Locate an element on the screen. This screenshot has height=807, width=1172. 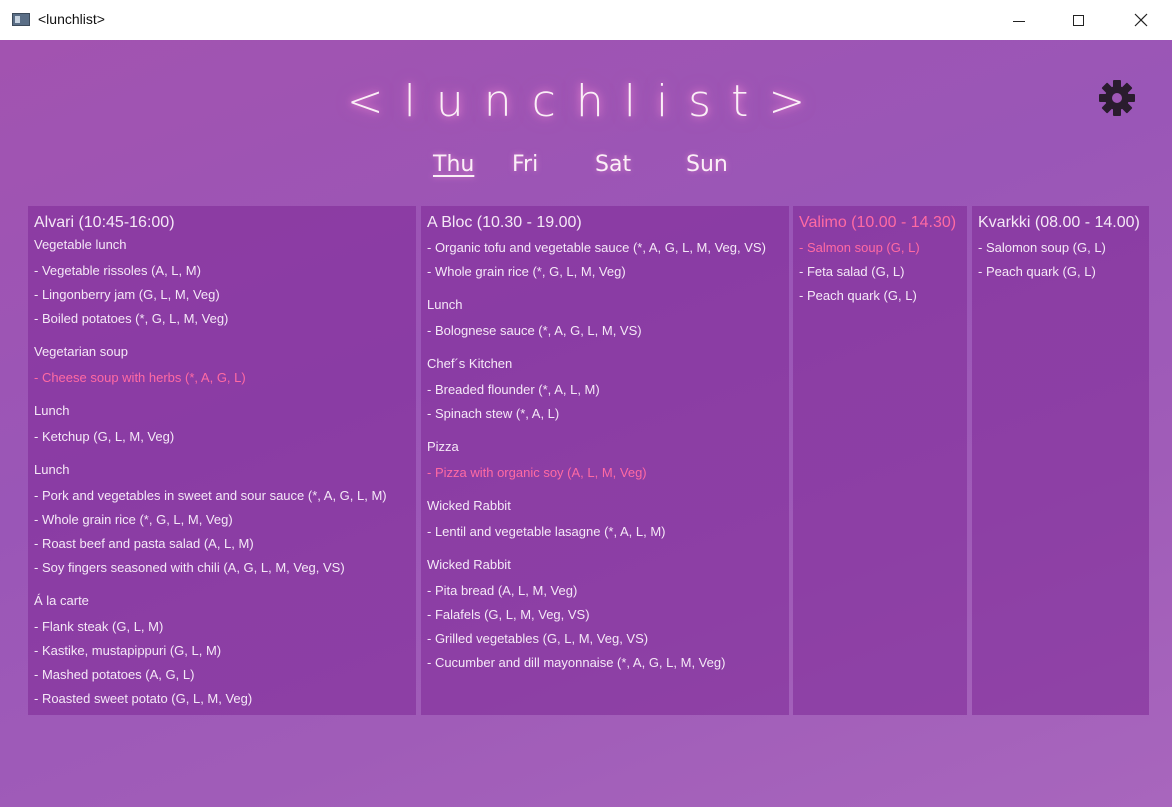
close-icon is located at coordinates (1141, 20).